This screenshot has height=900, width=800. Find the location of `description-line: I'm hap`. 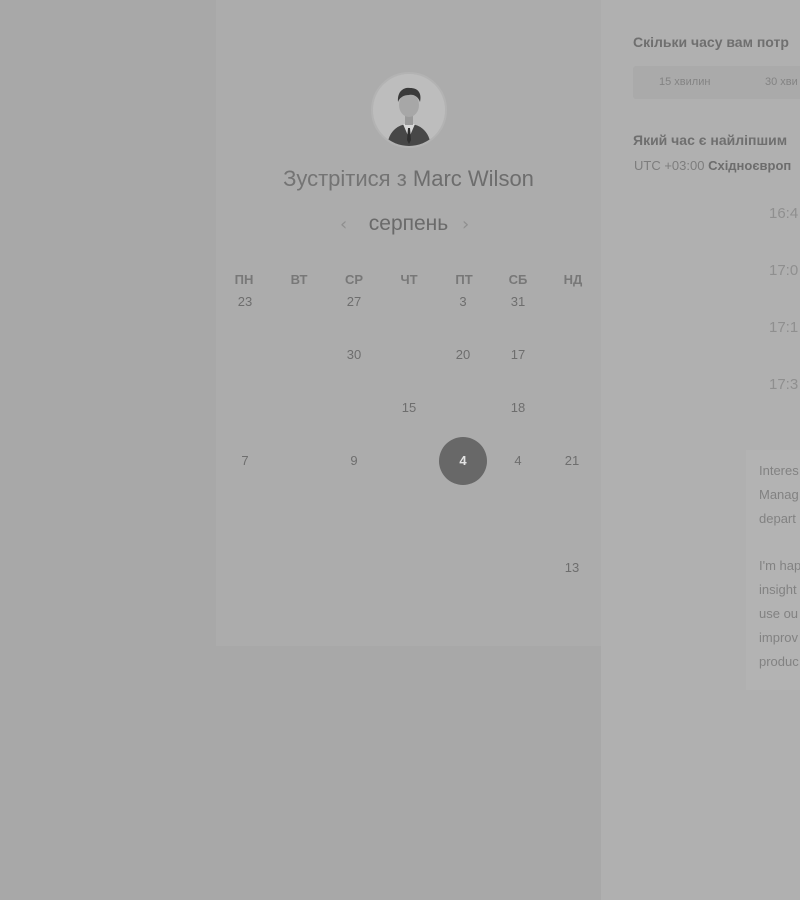

description-line: I'm hap is located at coordinates (779, 565).